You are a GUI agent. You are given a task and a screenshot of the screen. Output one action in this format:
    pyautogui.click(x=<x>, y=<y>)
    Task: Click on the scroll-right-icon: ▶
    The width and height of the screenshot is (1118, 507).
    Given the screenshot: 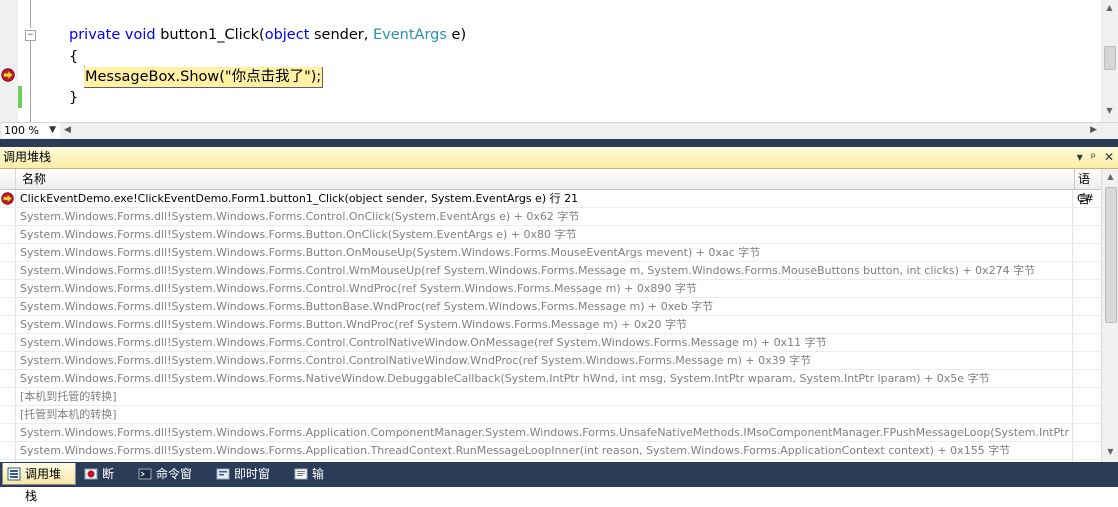 What is the action you would take?
    pyautogui.click(x=1093, y=130)
    